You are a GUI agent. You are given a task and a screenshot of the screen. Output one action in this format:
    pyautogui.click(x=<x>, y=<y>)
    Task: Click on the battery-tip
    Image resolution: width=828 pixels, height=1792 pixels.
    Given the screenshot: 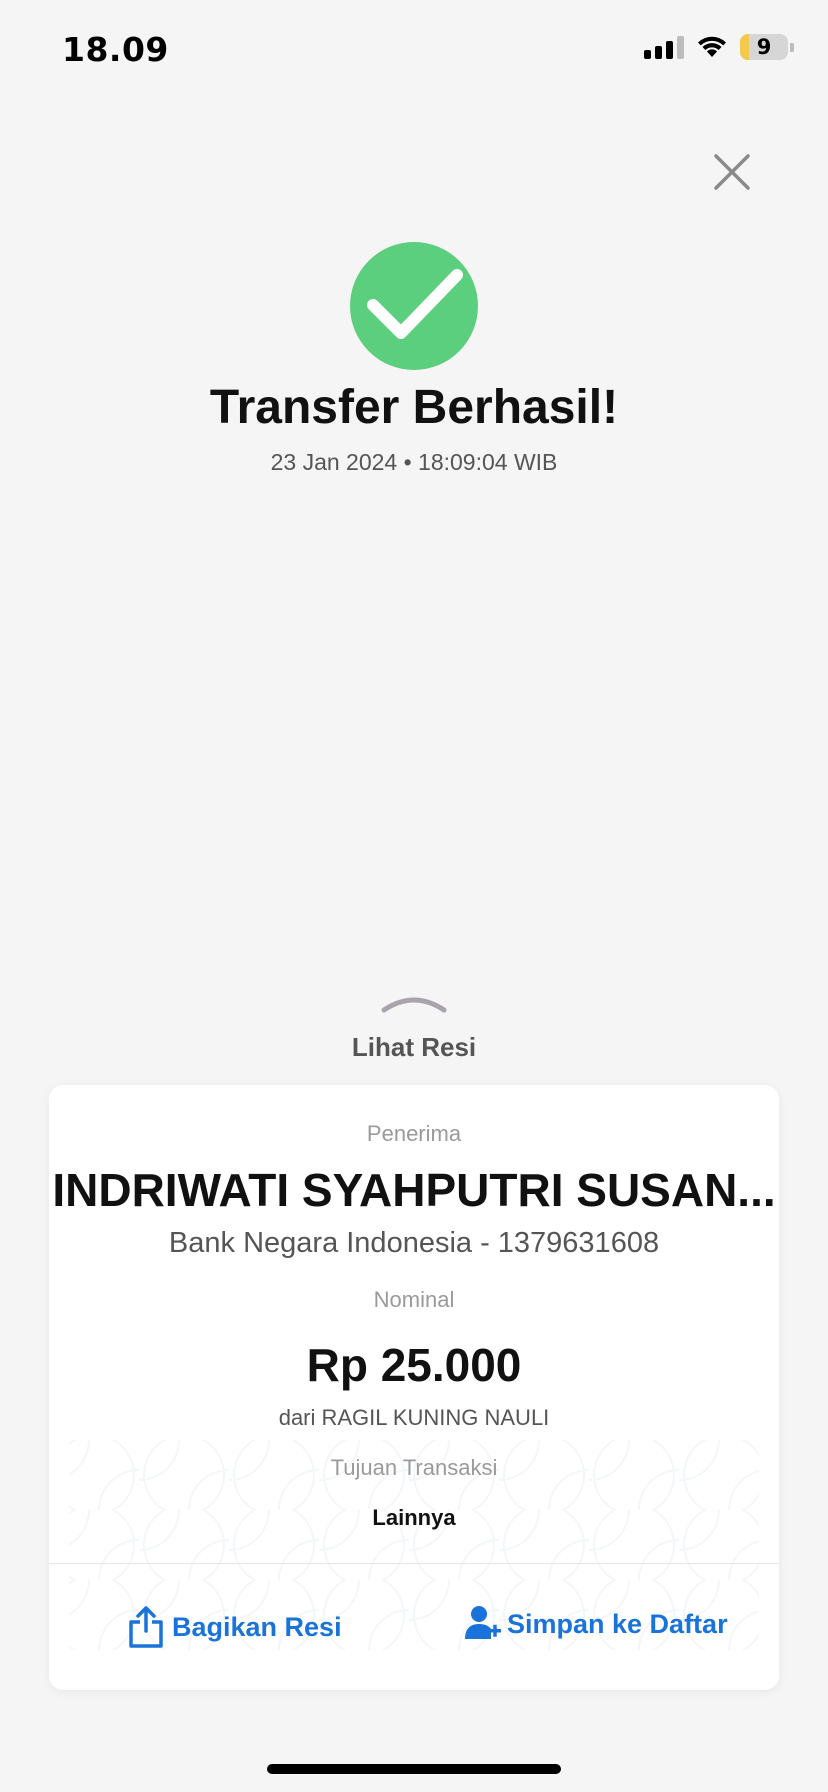 What is the action you would take?
    pyautogui.click(x=792, y=47)
    